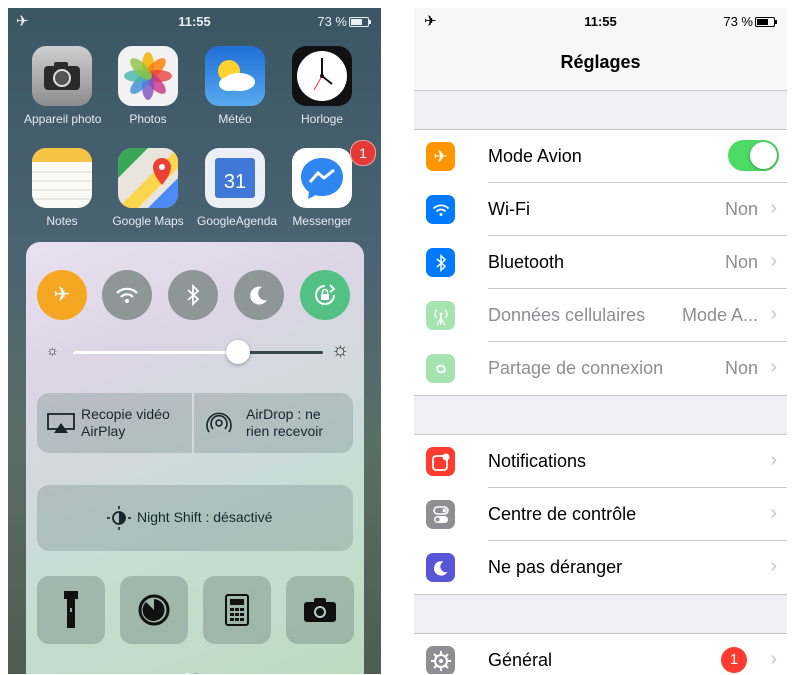  What do you see at coordinates (363, 153) in the screenshot?
I see `notification-badge: 1` at bounding box center [363, 153].